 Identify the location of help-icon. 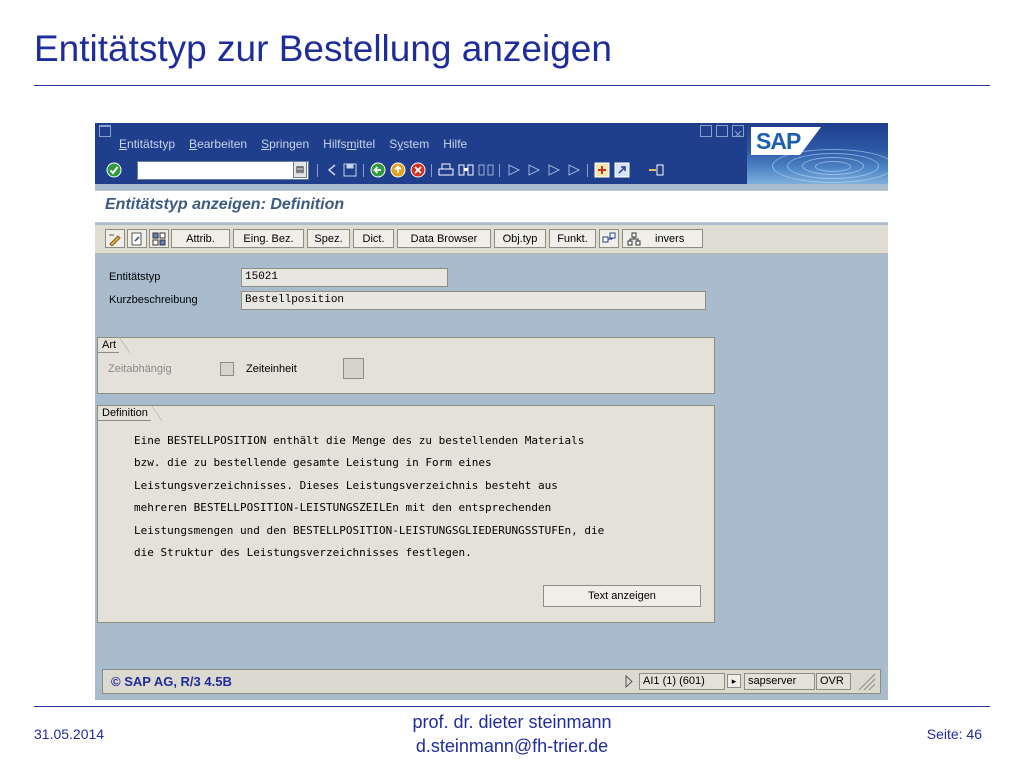
(656, 170).